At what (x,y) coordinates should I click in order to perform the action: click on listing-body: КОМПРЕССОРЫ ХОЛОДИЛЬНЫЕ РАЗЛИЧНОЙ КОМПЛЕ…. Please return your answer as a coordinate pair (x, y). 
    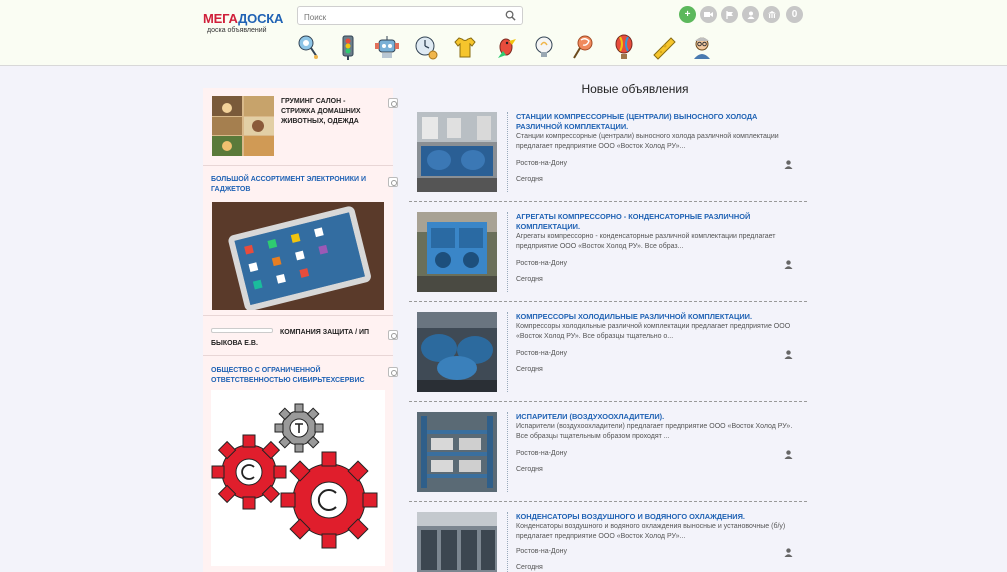
    Looking at the image, I should click on (652, 352).